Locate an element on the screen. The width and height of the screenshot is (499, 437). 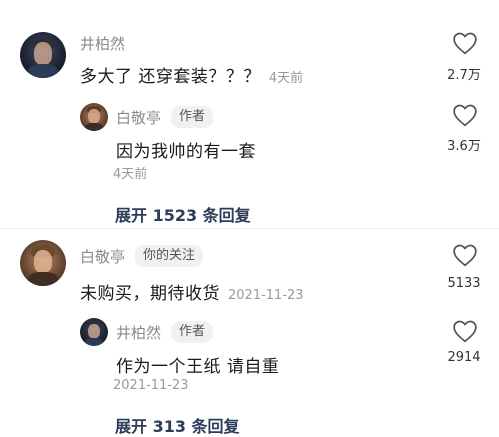
like-count: 2914 is located at coordinates (464, 357).